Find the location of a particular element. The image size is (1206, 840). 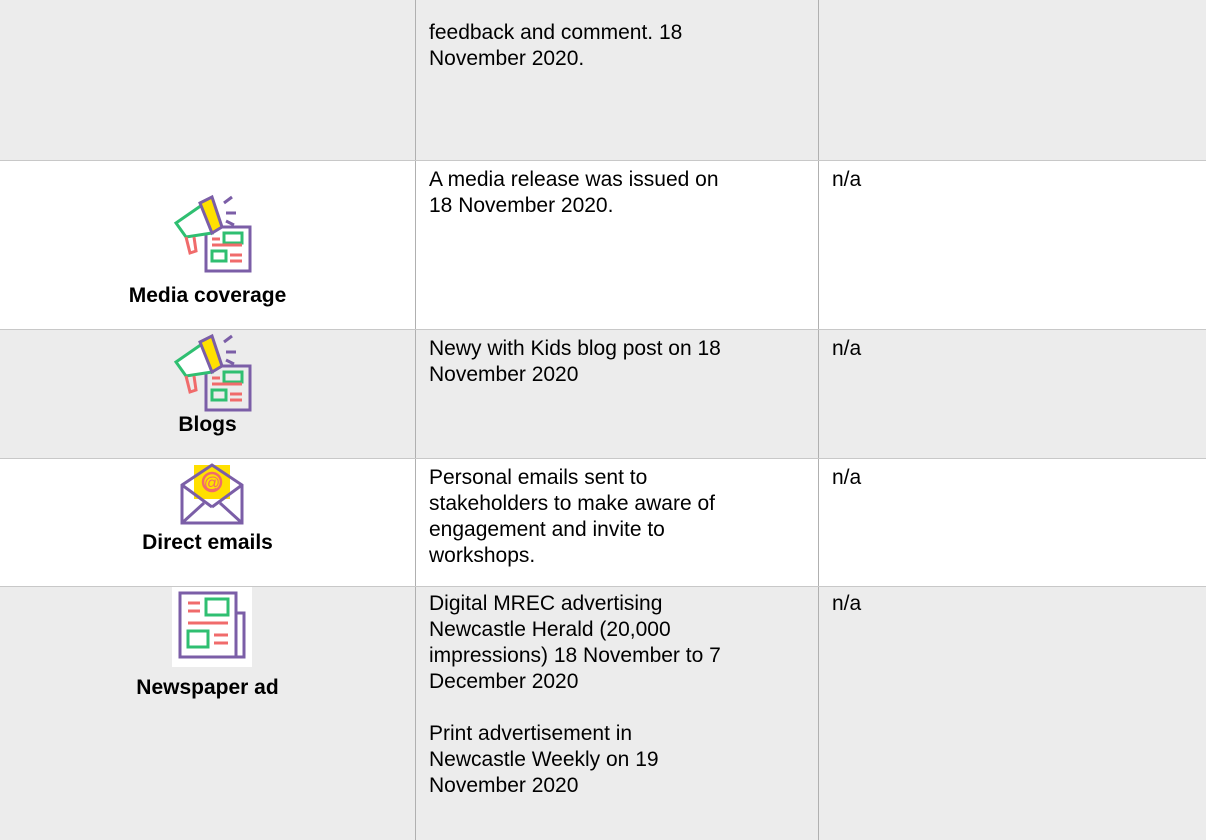

description-cell: feedback and comment. 18 November 2020. is located at coordinates (556, 45).